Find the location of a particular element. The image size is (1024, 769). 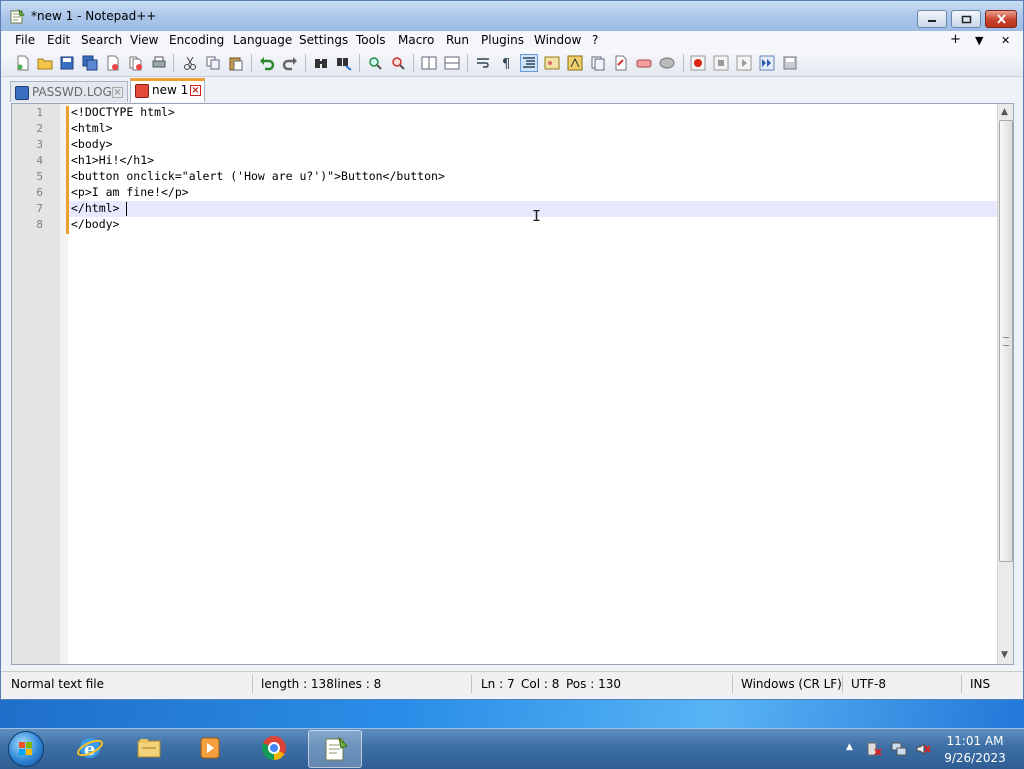

menu-language: Language is located at coordinates (262, 40).